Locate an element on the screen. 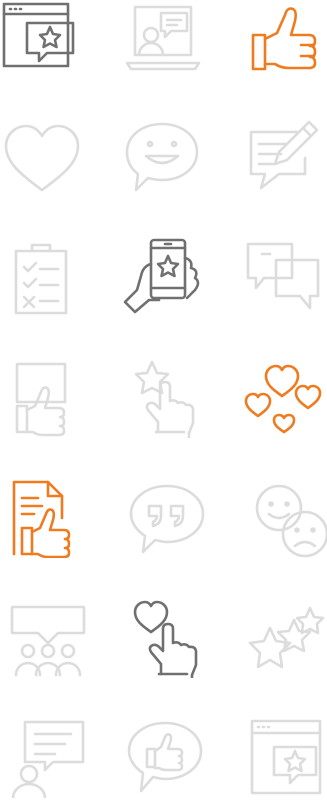 Image resolution: width=327 pixels, height=804 pixels. stars-rating-icon is located at coordinates (284, 638).